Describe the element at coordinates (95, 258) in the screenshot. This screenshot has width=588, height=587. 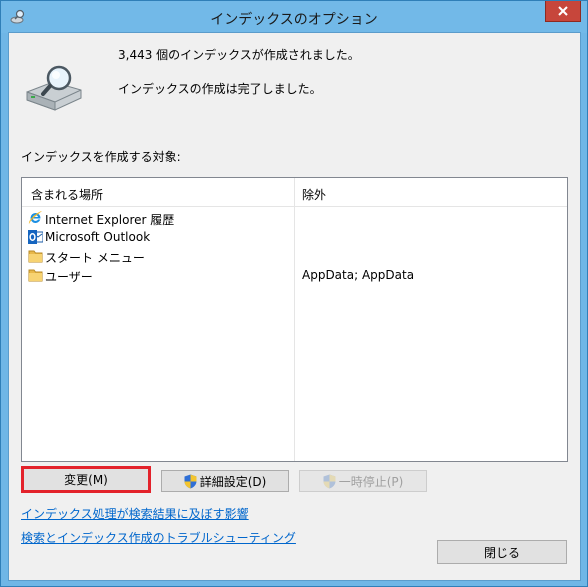
I see `location-name: スタート メニュー` at that location.